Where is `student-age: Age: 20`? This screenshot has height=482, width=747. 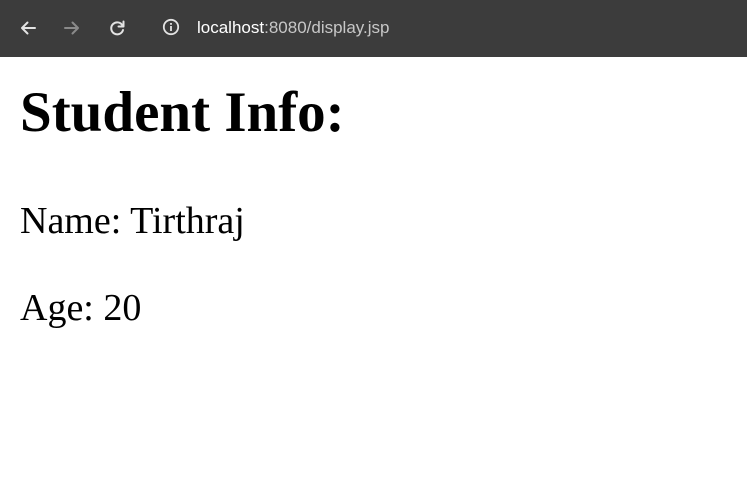
student-age: Age: 20 is located at coordinates (81, 308).